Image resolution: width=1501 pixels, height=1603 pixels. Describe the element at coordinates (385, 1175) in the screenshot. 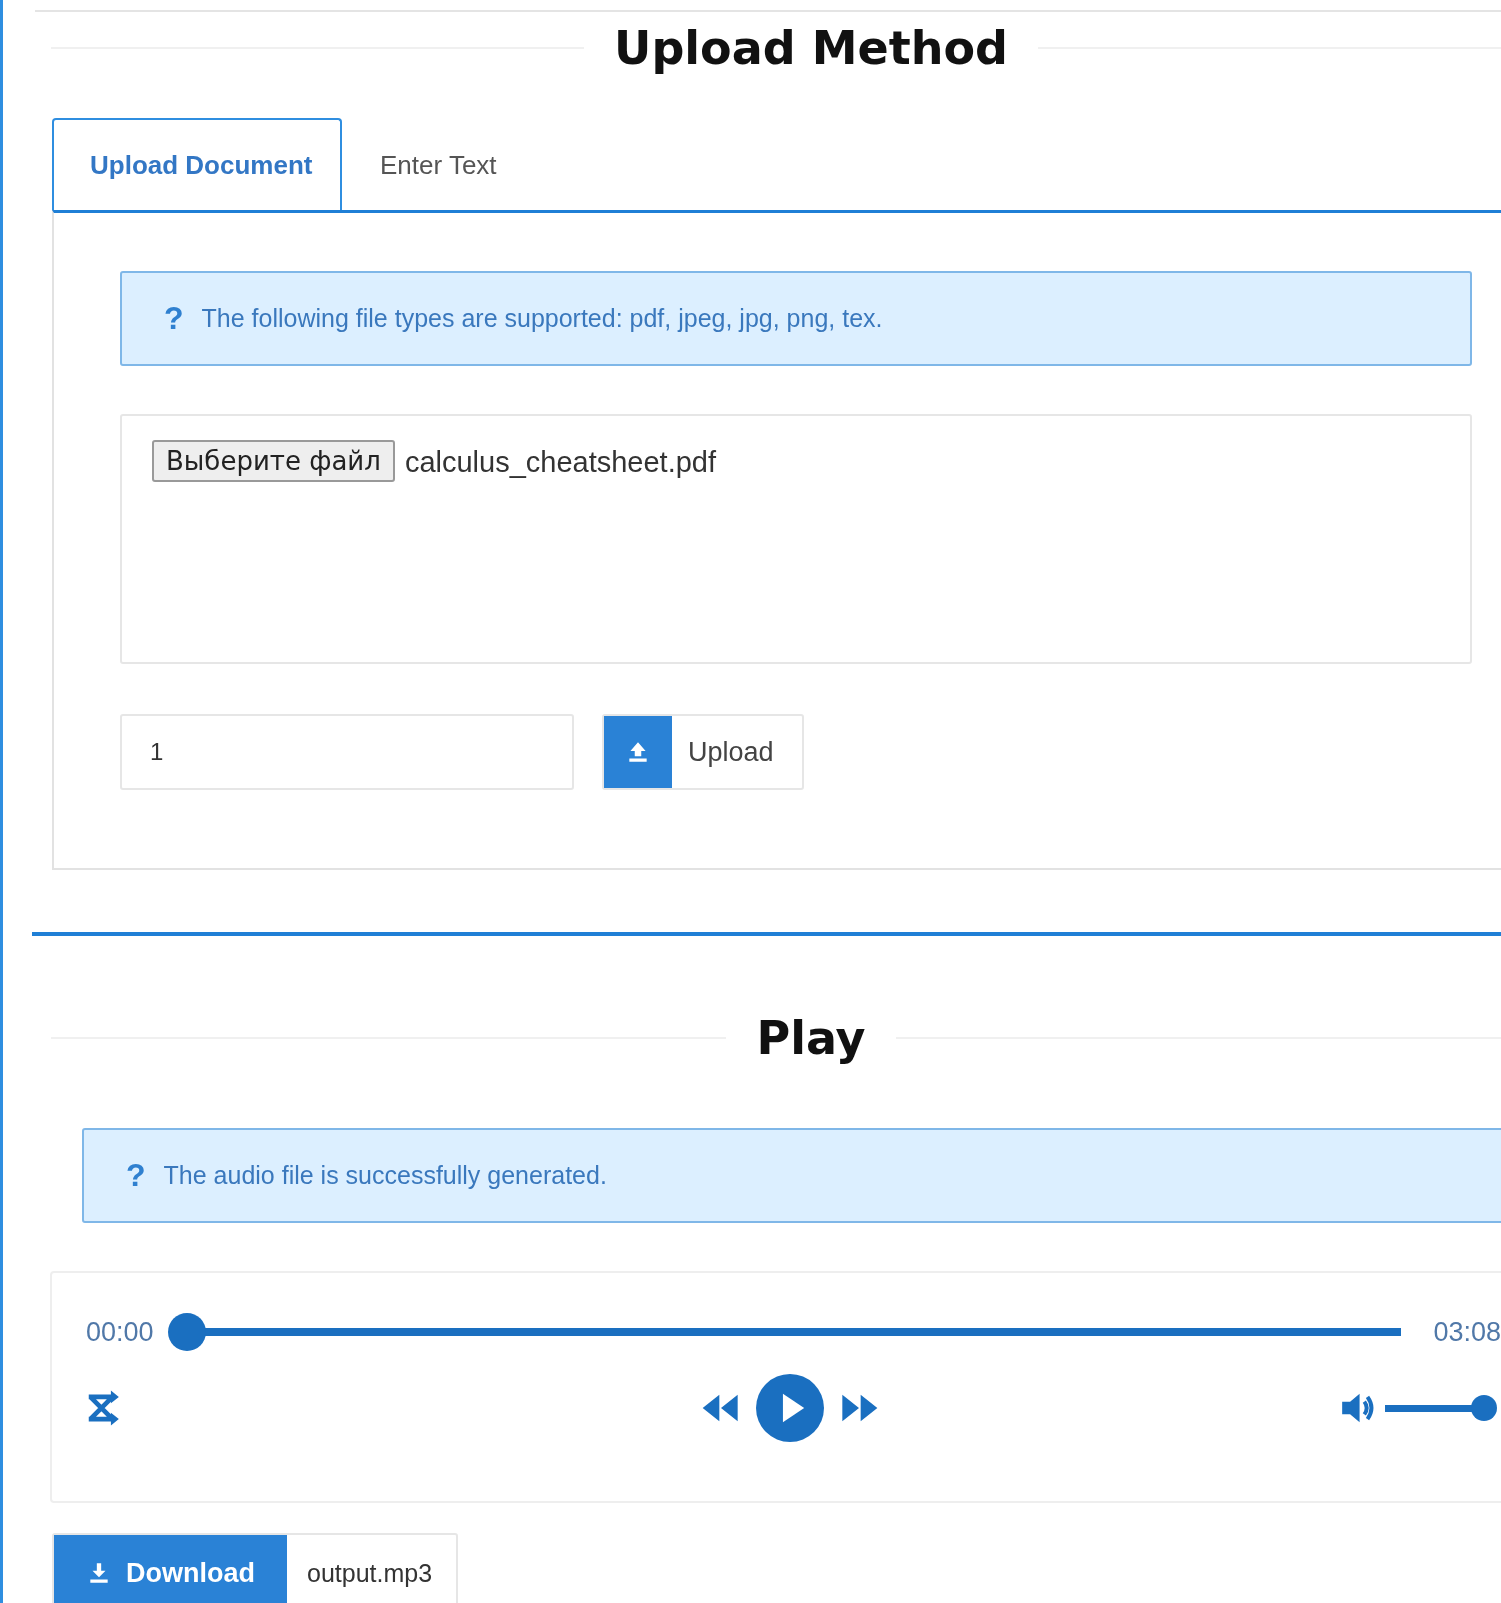

I see `info-text: The audio file is successfully generated.` at that location.